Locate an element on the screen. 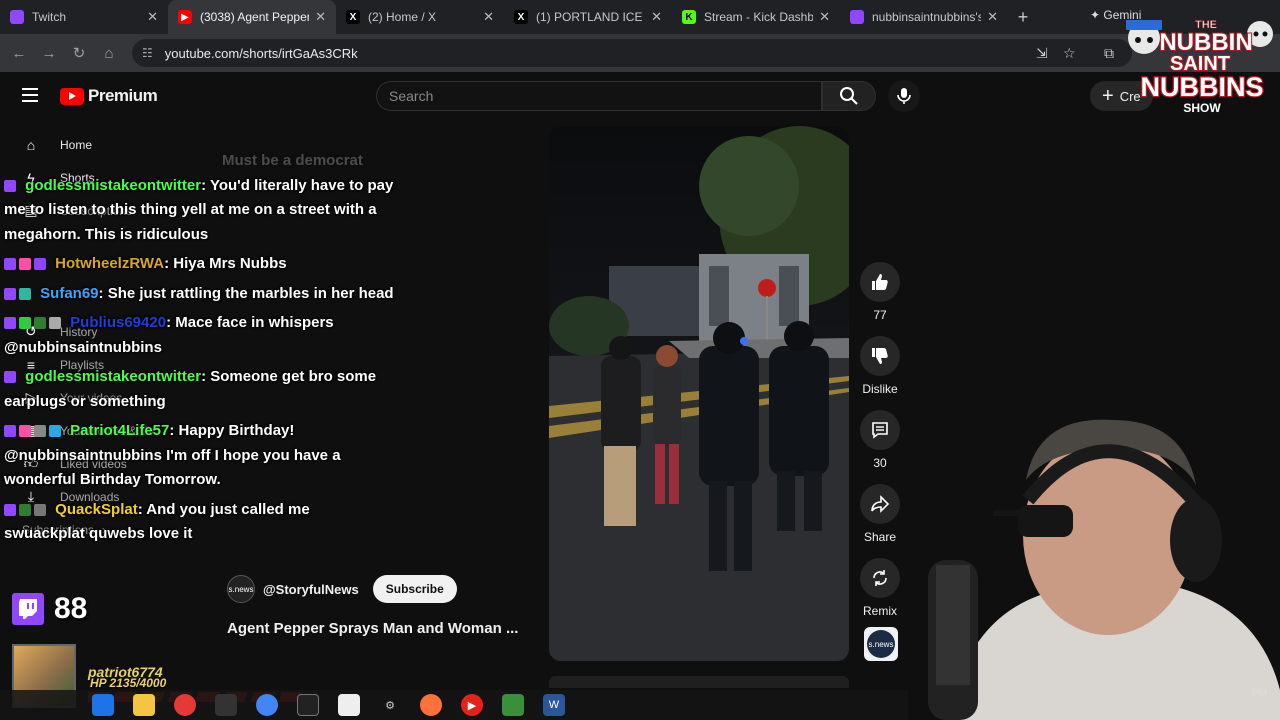 Image resolution: width=1280 pixels, height=720 pixels. game-launcher-icon is located at coordinates (513, 705).